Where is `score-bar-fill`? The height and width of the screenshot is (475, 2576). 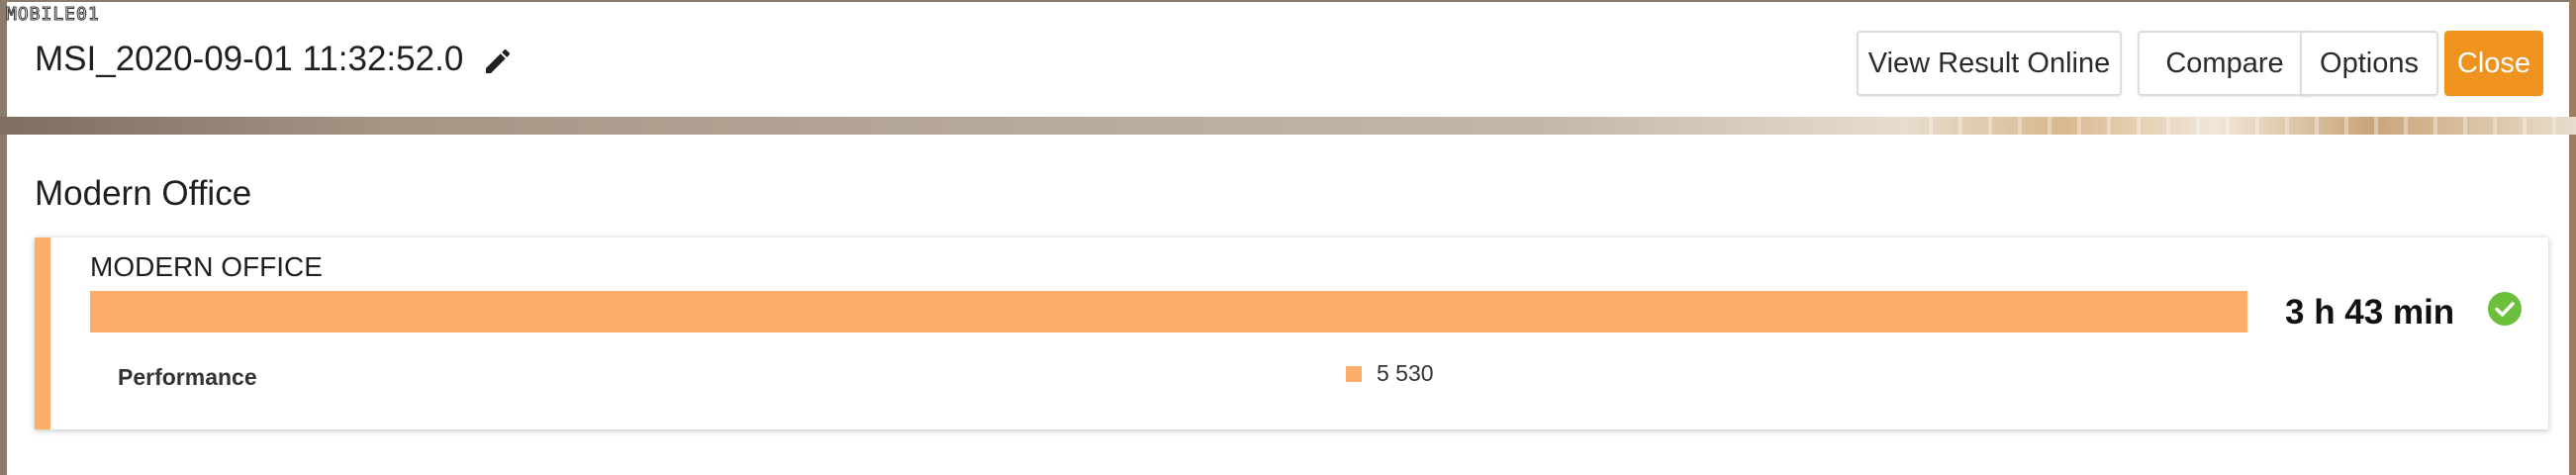
score-bar-fill is located at coordinates (1168, 312).